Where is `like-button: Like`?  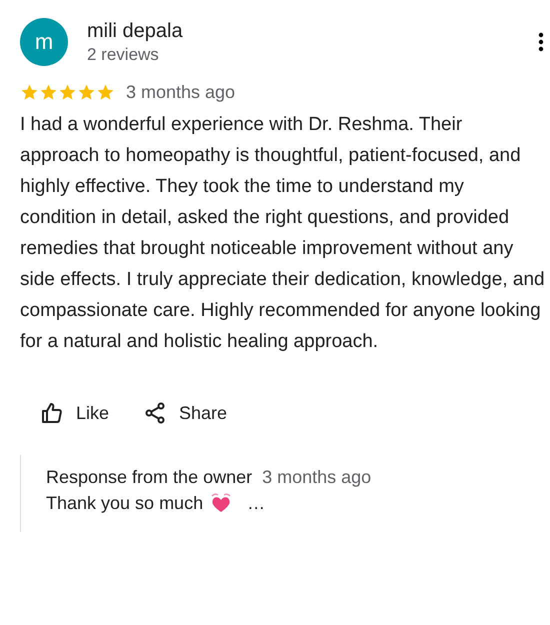
like-button: Like is located at coordinates (75, 413).